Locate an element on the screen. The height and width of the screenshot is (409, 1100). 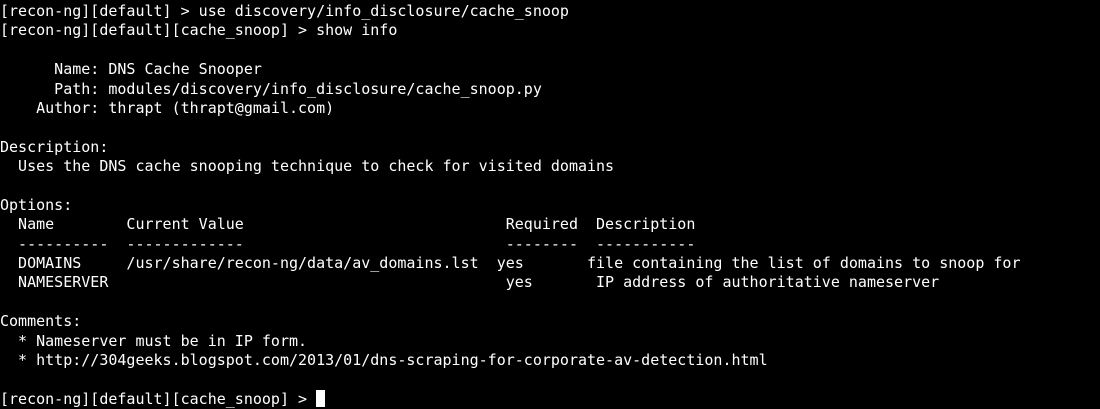
info-author: Author: thrapt (thrapt@gmail.com) is located at coordinates (167, 107).